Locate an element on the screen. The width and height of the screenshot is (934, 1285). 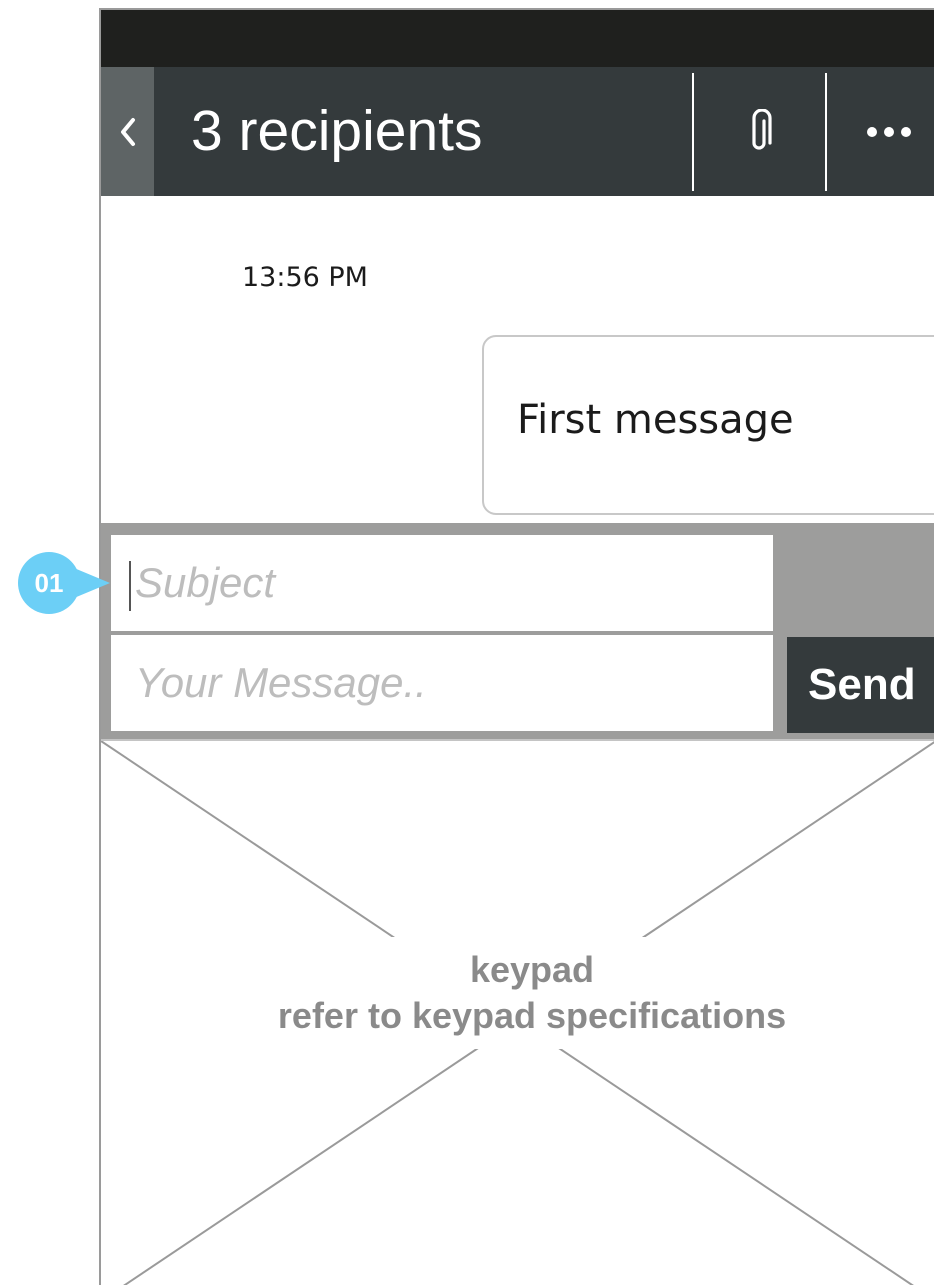
annotation-label: 01 is located at coordinates (49, 583).